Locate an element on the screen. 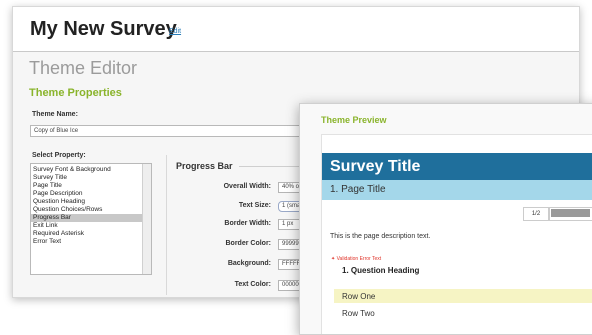  page-description: This is the page description text. is located at coordinates (380, 236).